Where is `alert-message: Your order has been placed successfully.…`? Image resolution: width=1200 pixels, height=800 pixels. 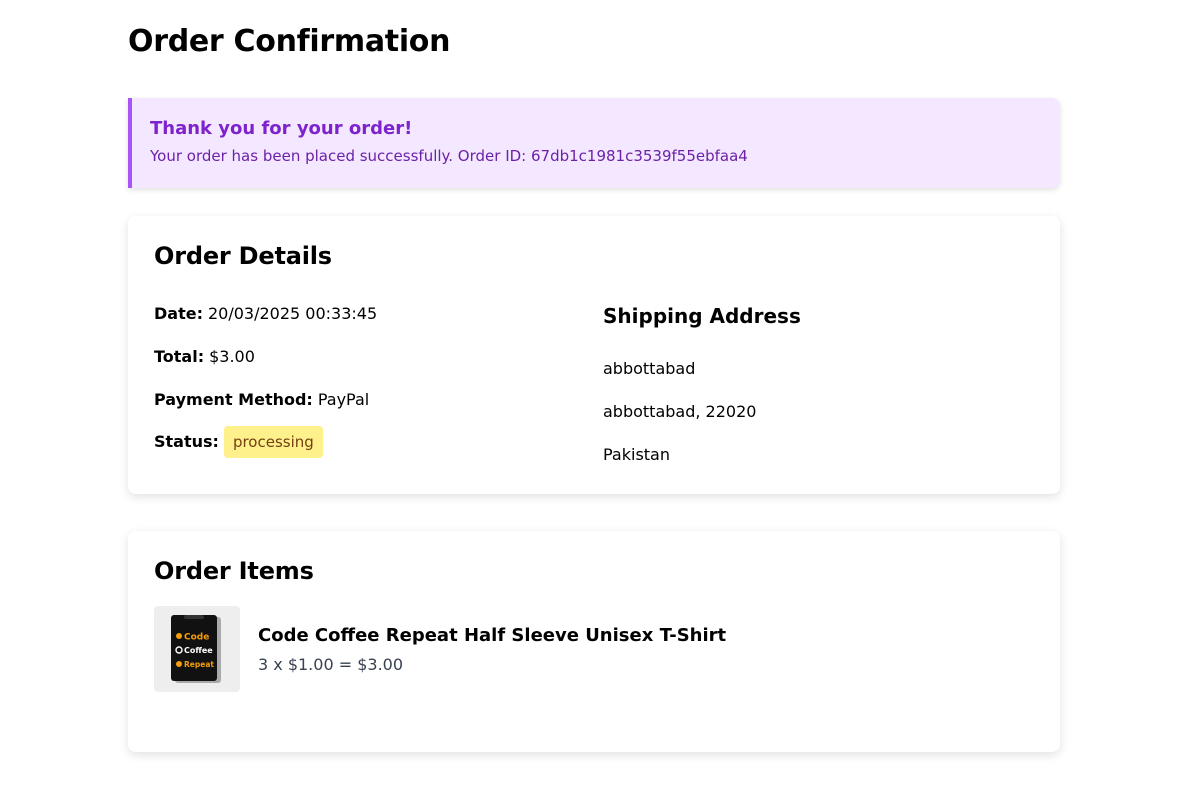
alert-message: Your order has been placed successfully.… is located at coordinates (449, 156).